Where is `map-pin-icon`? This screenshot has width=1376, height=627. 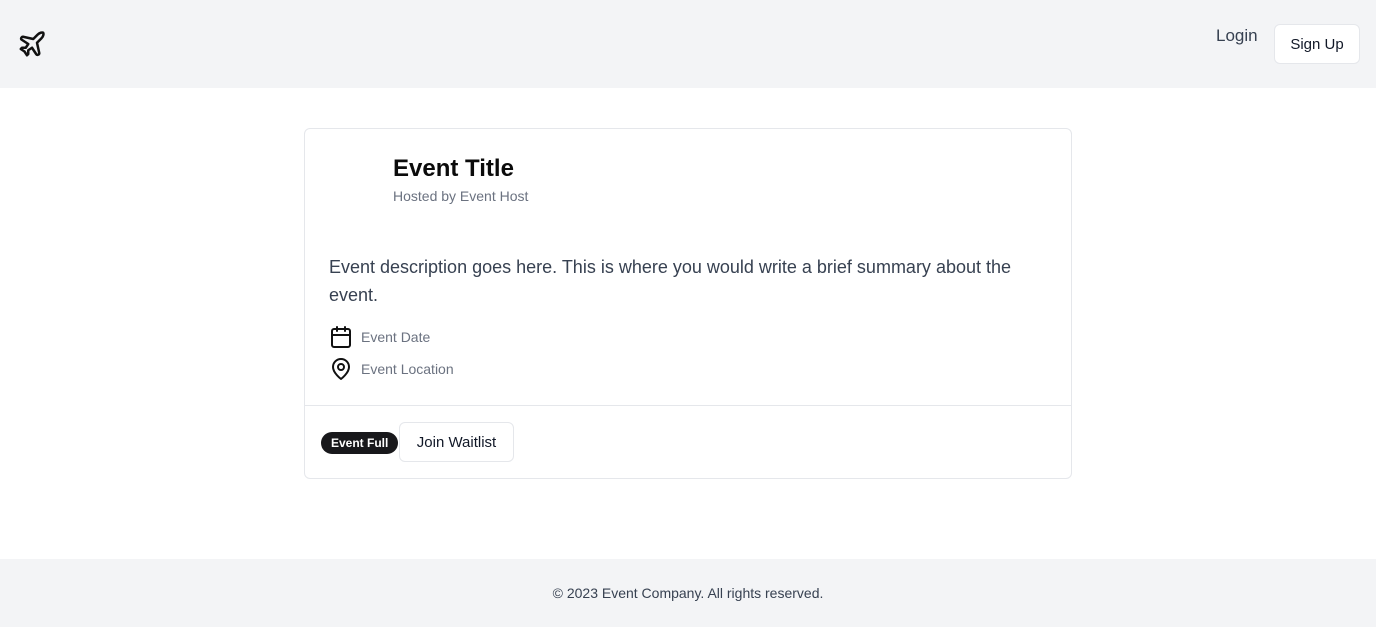
map-pin-icon is located at coordinates (341, 369).